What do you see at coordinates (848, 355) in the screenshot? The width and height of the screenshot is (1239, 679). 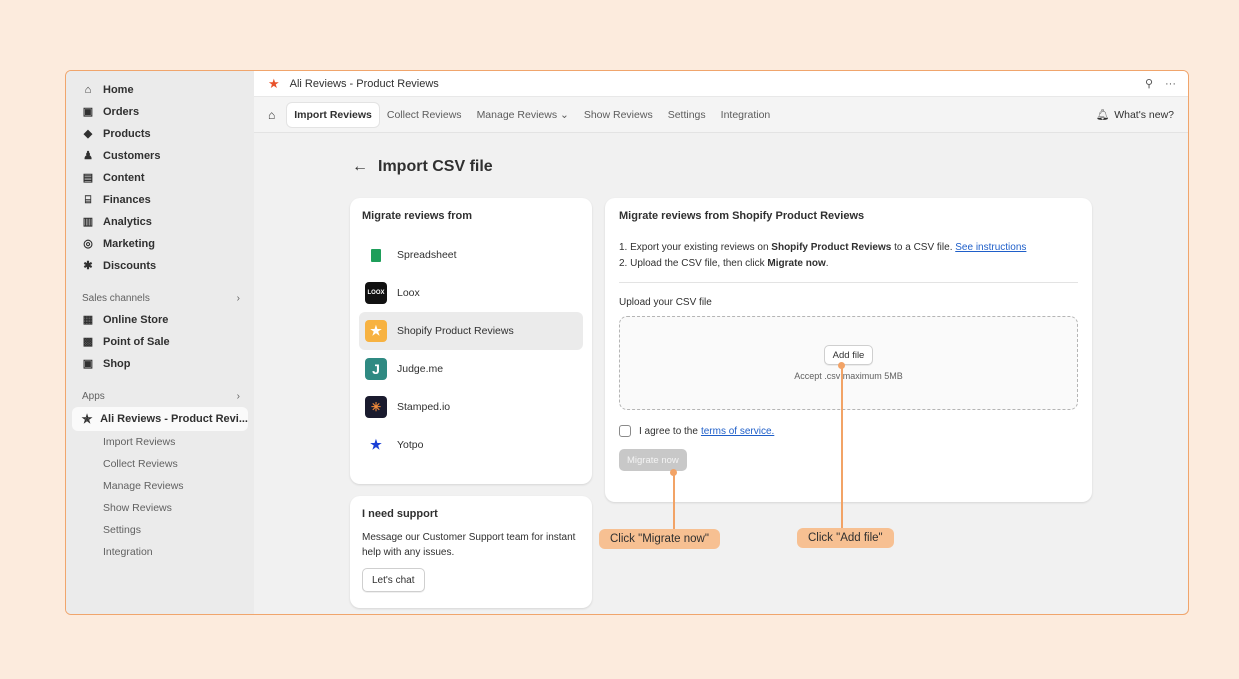 I see `add-file-button: Add file` at bounding box center [848, 355].